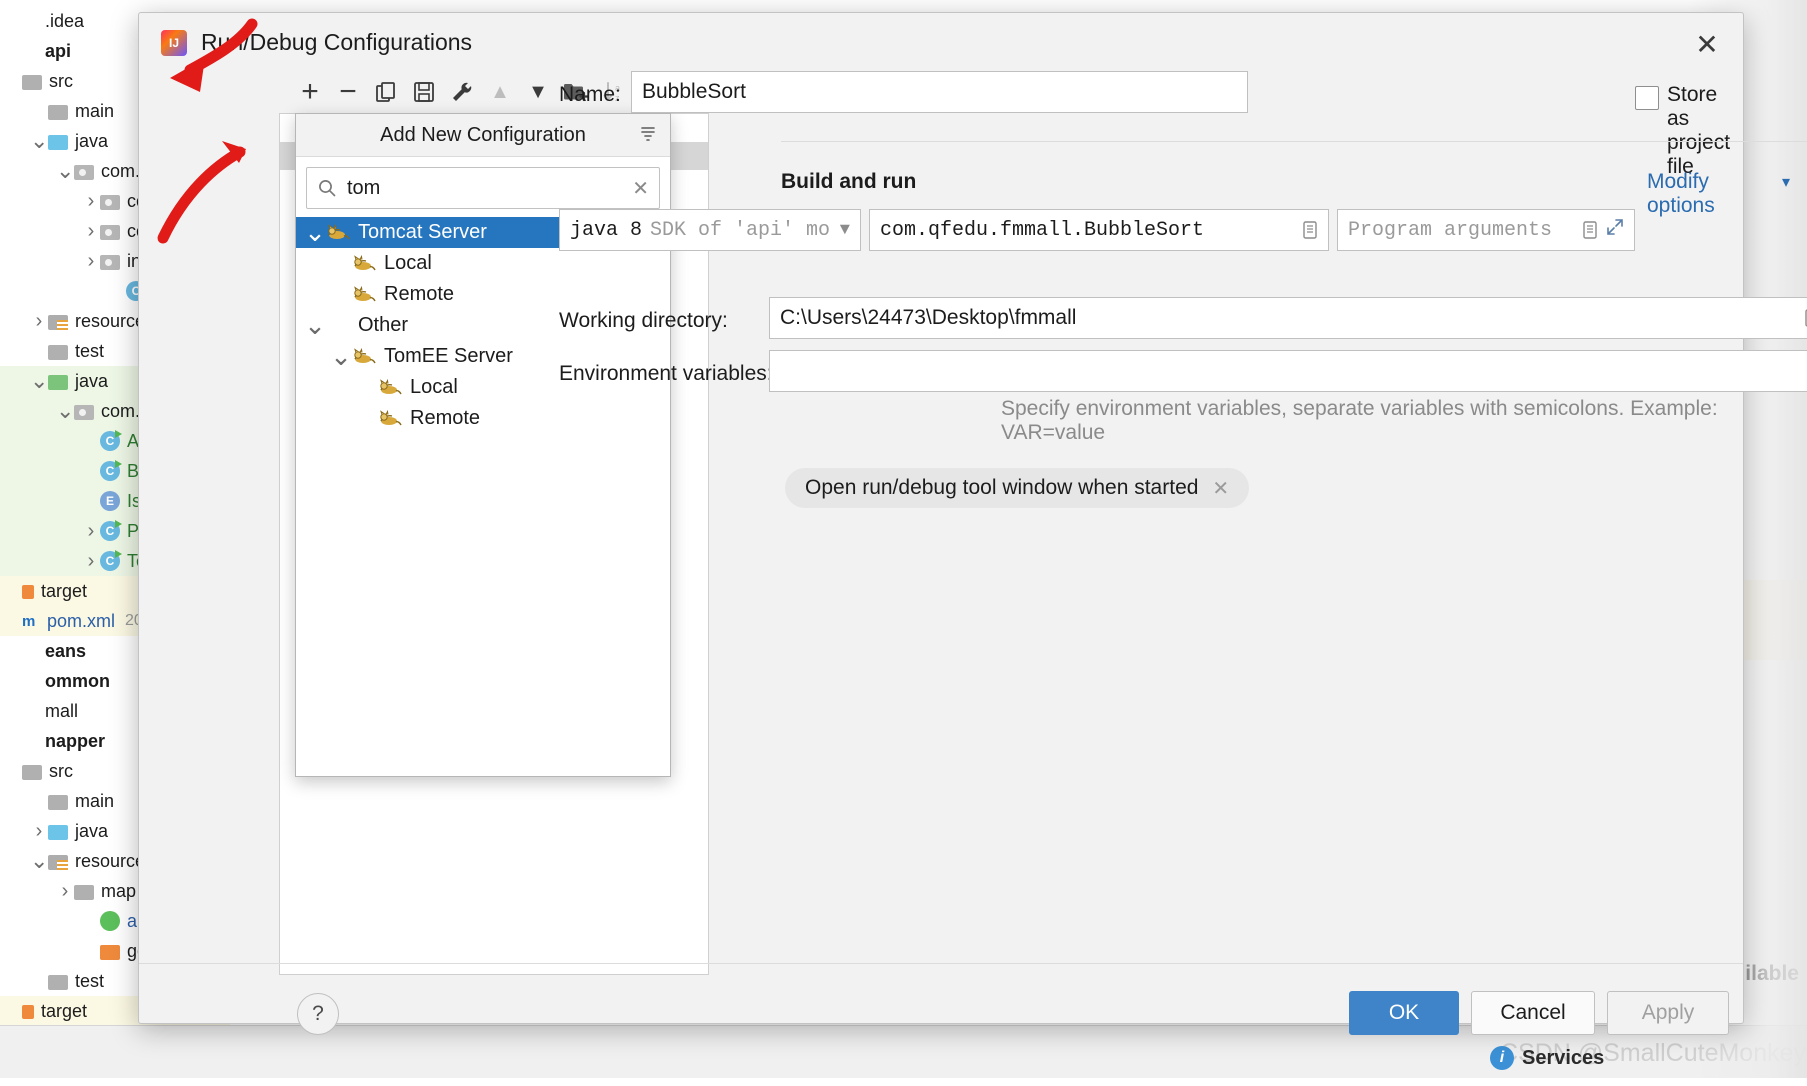 This screenshot has width=1807, height=1086. What do you see at coordinates (1288, 318) in the screenshot?
I see `working-directory-input: C:\Users\24473\Desktop\fmmall` at bounding box center [1288, 318].